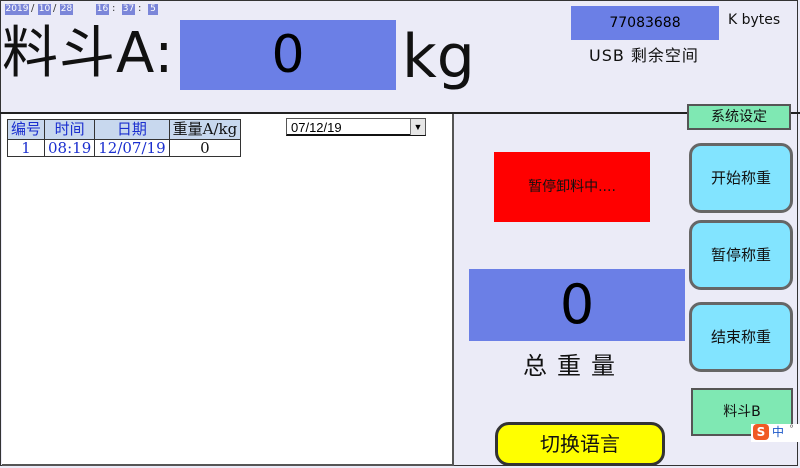 The height and width of the screenshot is (468, 800). Describe the element at coordinates (205, 148) in the screenshot. I see `cell-weight: 0` at that location.